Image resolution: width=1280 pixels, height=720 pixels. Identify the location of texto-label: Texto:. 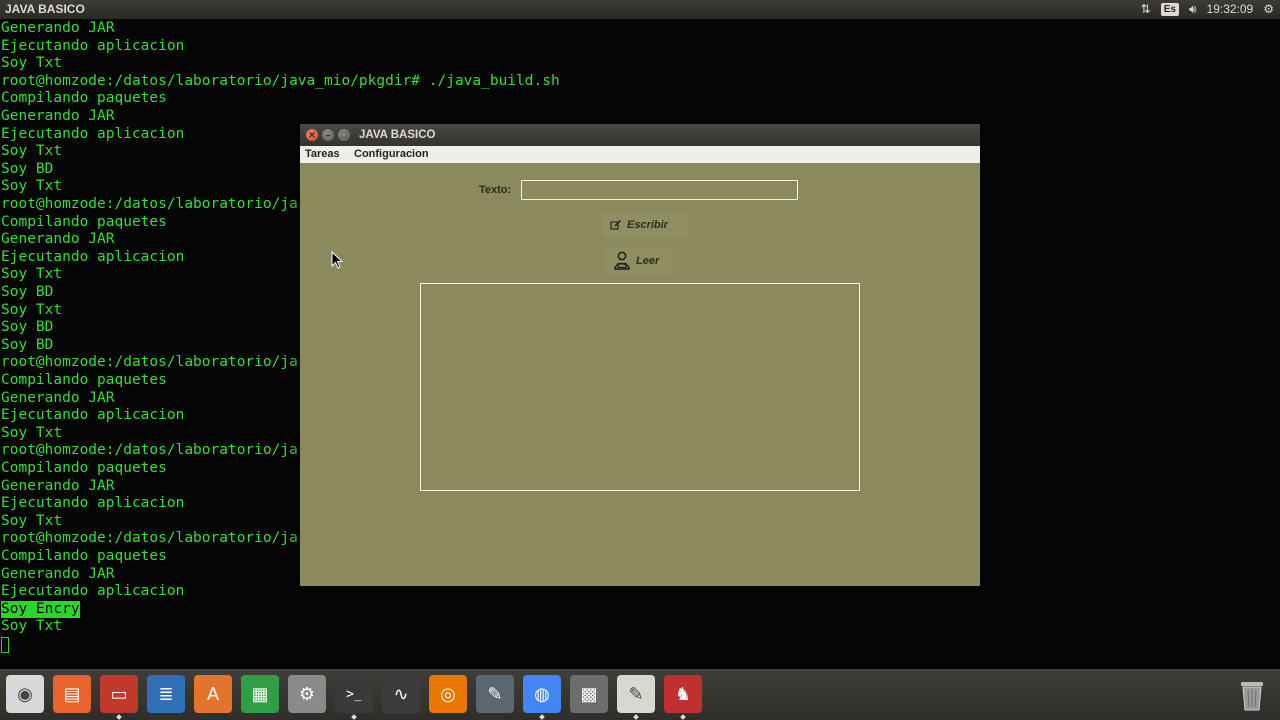
(495, 190).